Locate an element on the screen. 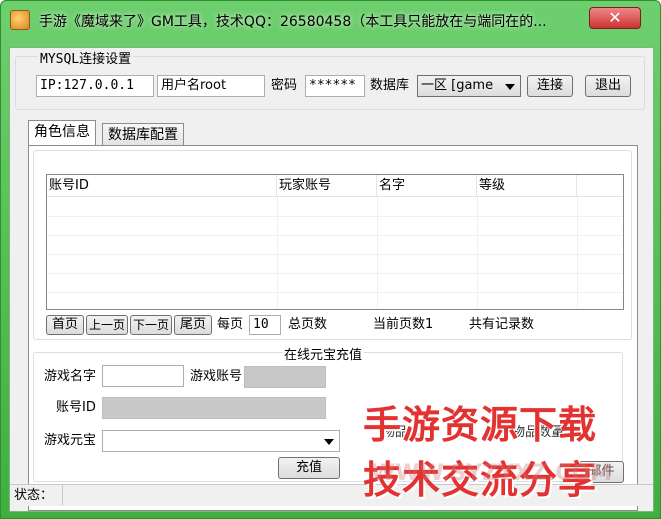  recharge-button: 充值 is located at coordinates (309, 468).